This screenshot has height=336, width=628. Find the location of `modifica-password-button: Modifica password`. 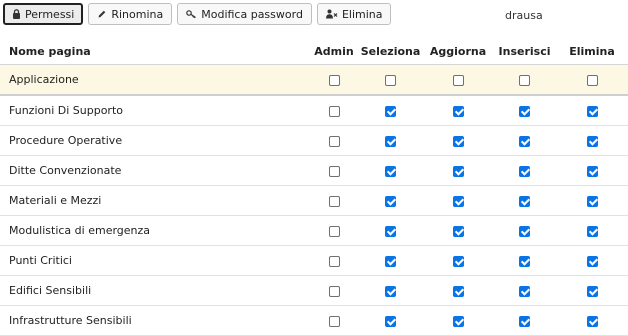

modifica-password-button: Modifica password is located at coordinates (244, 14).